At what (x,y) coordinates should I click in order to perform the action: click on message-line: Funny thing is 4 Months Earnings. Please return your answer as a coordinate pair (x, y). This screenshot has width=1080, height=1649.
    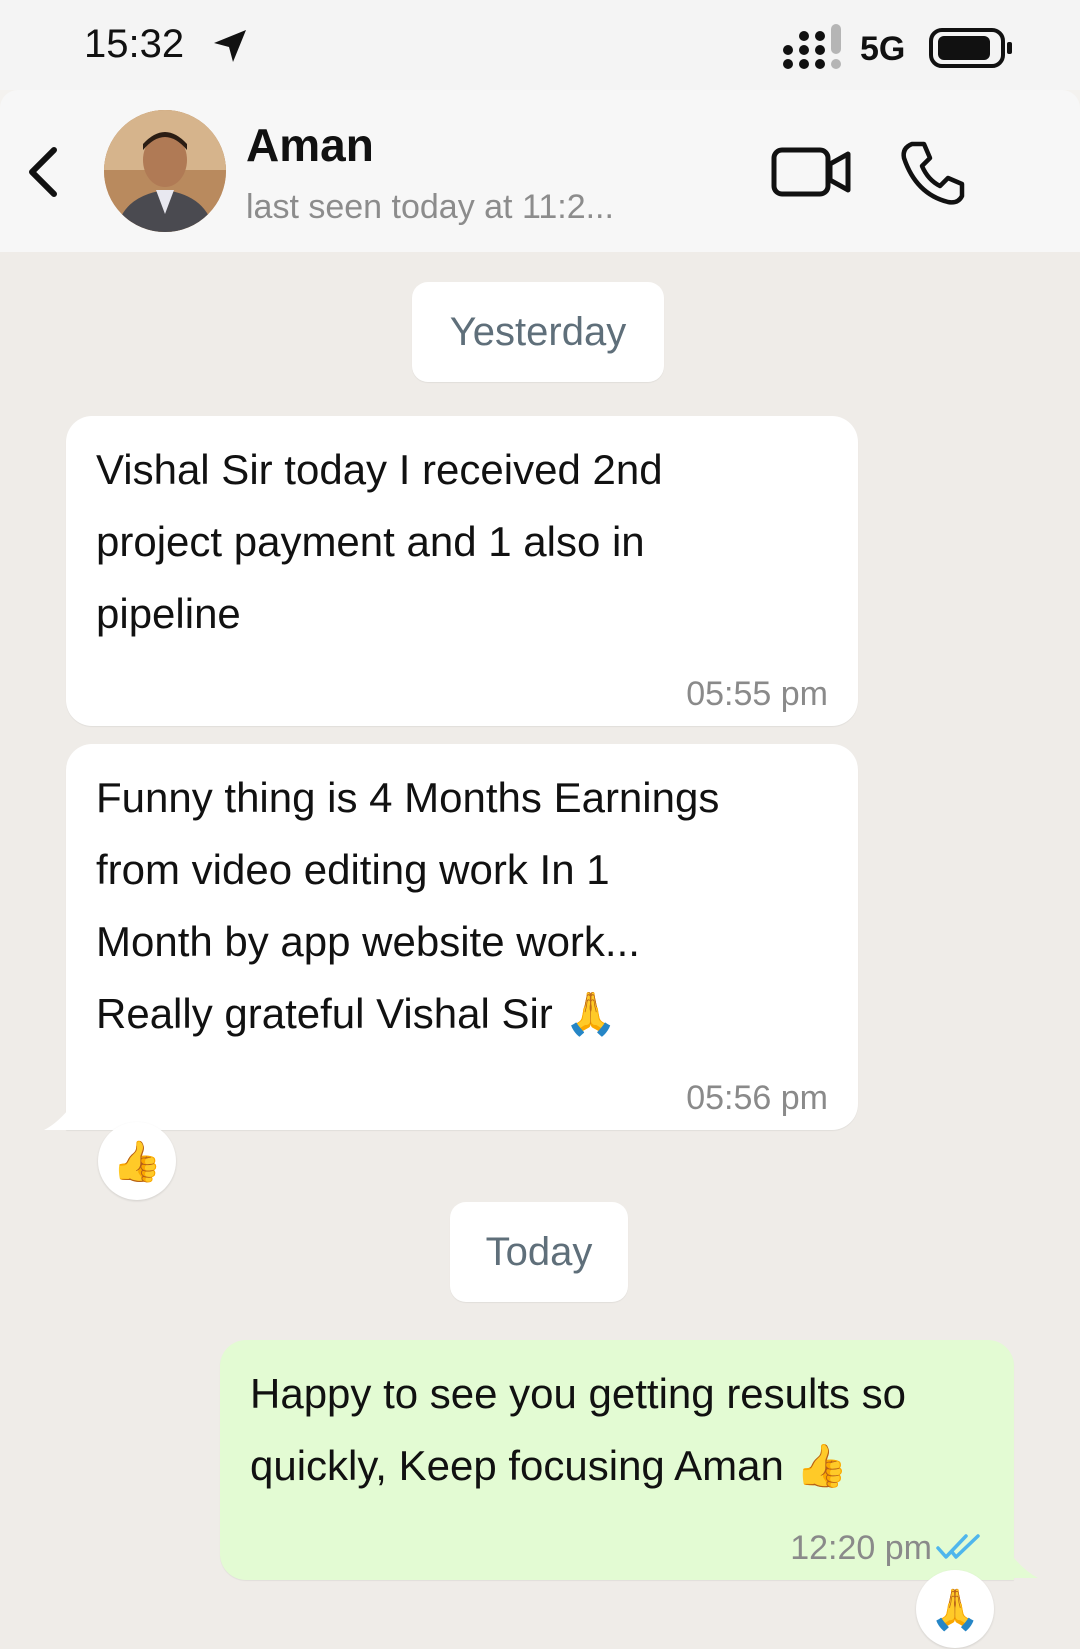
    Looking at the image, I should click on (408, 797).